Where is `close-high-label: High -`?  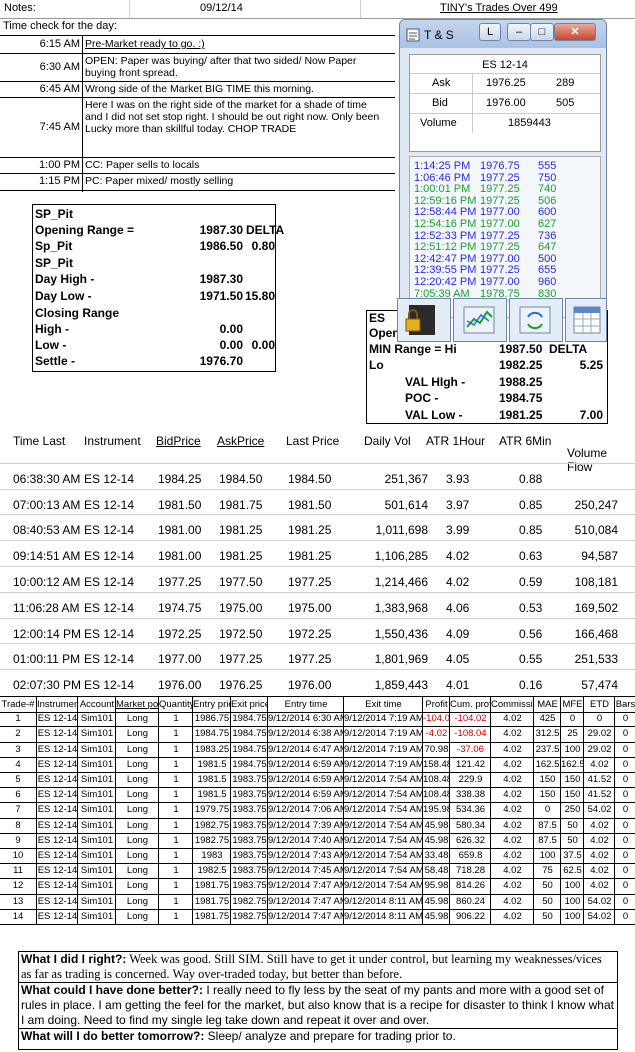
close-high-label: High - is located at coordinates (52, 329).